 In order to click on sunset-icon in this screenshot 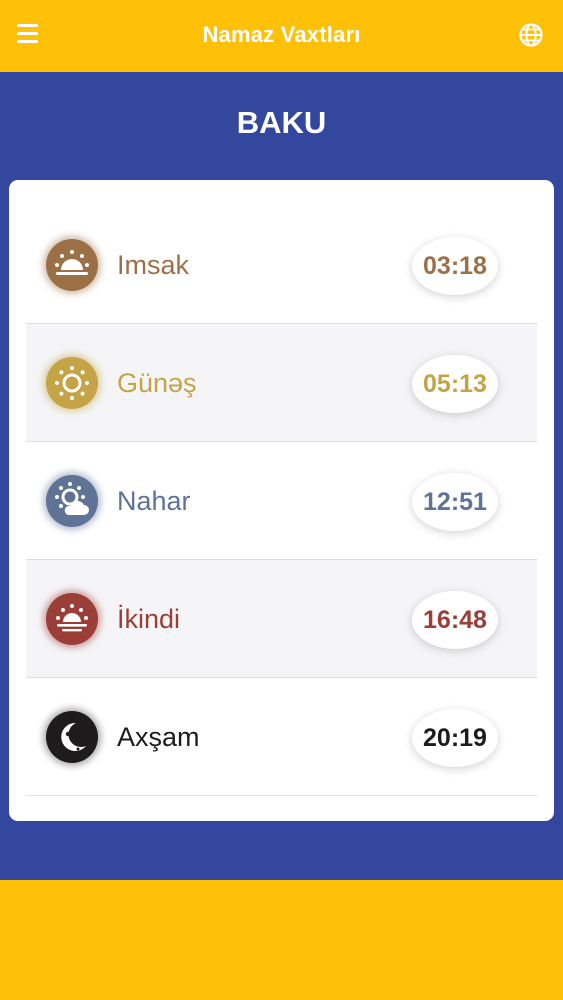, I will do `click(72, 619)`.